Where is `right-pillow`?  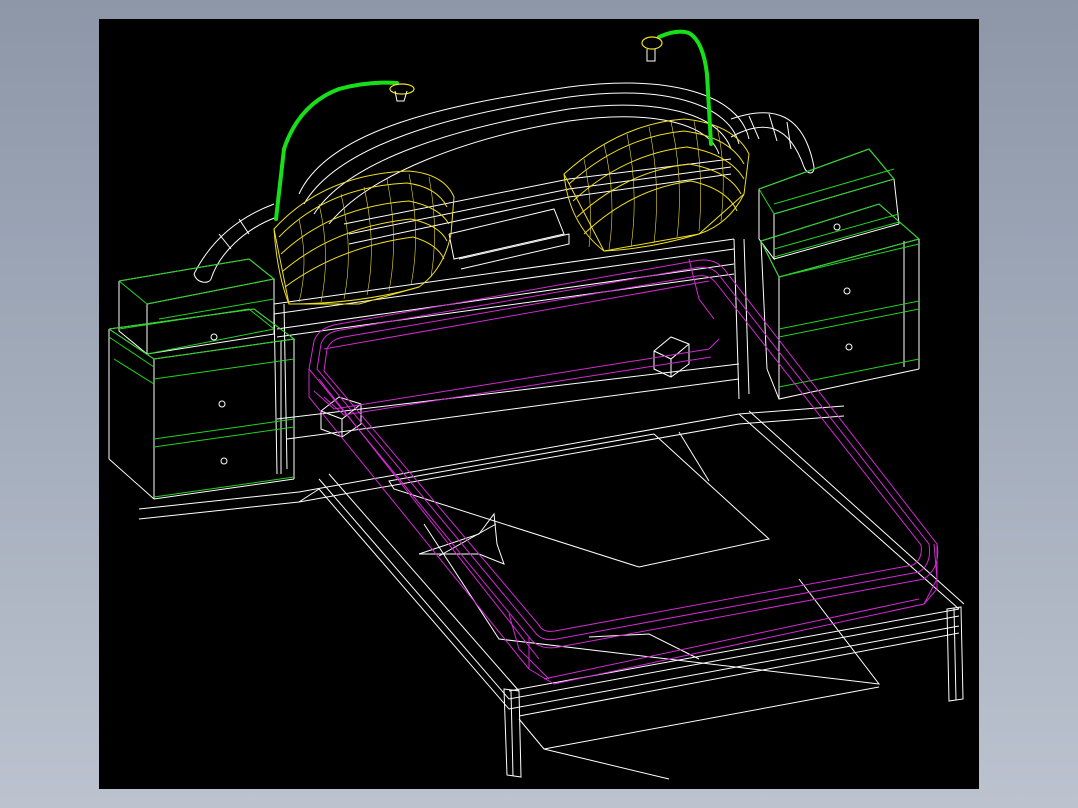
right-pillow is located at coordinates (656, 185).